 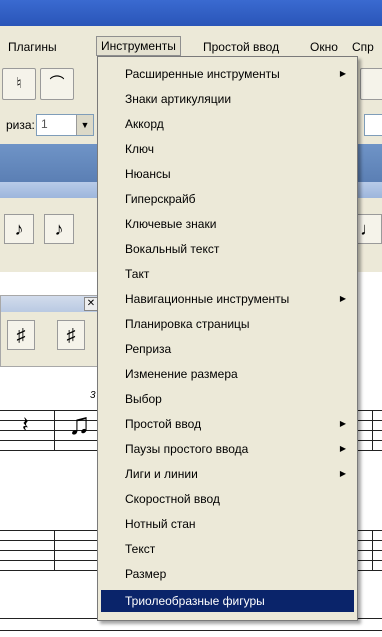 What do you see at coordinates (160, 199) in the screenshot?
I see `menu-item-label: Гиперскрайб` at bounding box center [160, 199].